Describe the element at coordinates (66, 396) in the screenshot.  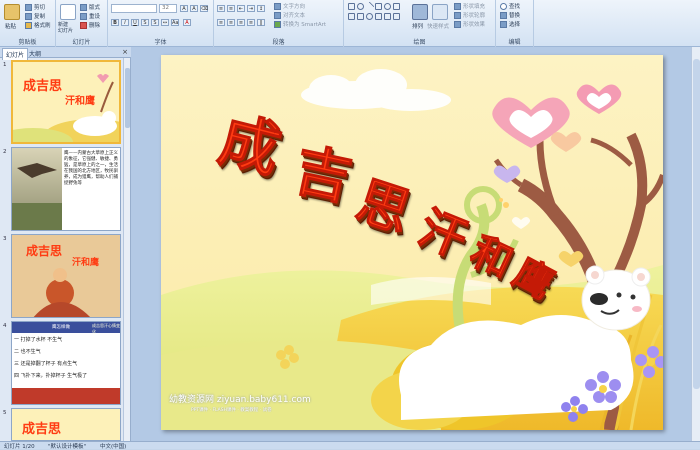
I see `thumb-4-footer` at that location.